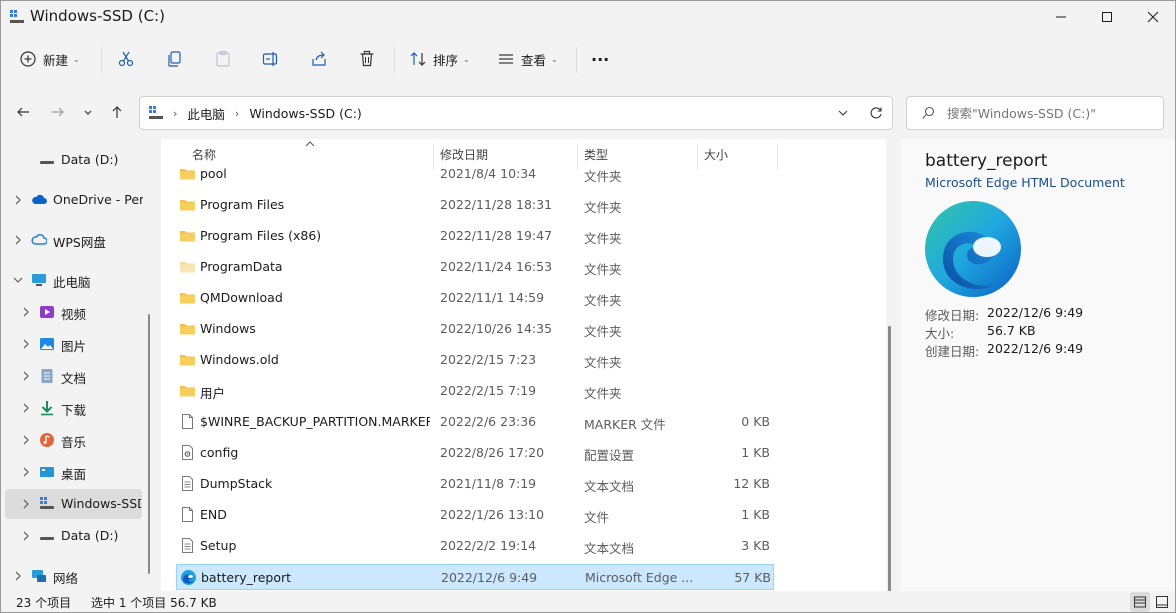  I want to click on file-name: Windows.old, so click(239, 359).